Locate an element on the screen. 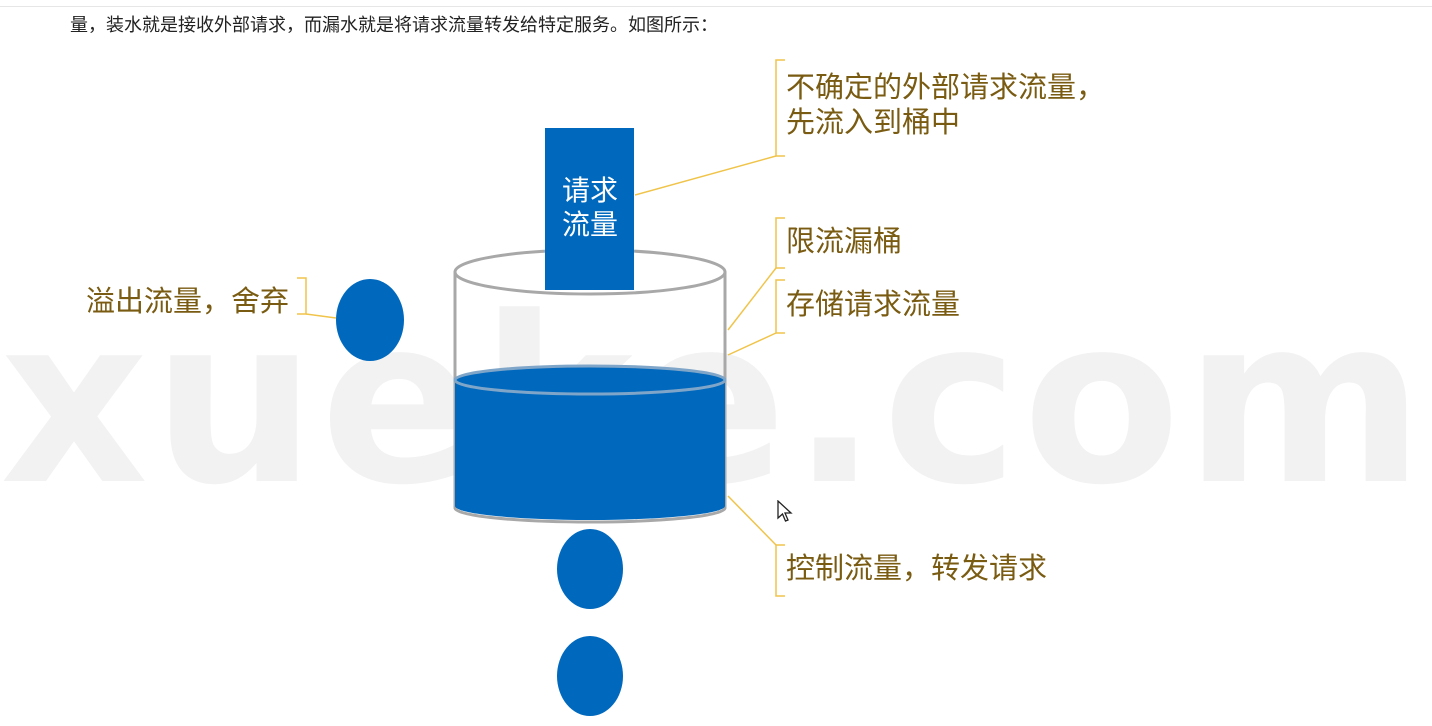 This screenshot has height=726, width=1432. mouse-pointer-icon is located at coordinates (785, 511).